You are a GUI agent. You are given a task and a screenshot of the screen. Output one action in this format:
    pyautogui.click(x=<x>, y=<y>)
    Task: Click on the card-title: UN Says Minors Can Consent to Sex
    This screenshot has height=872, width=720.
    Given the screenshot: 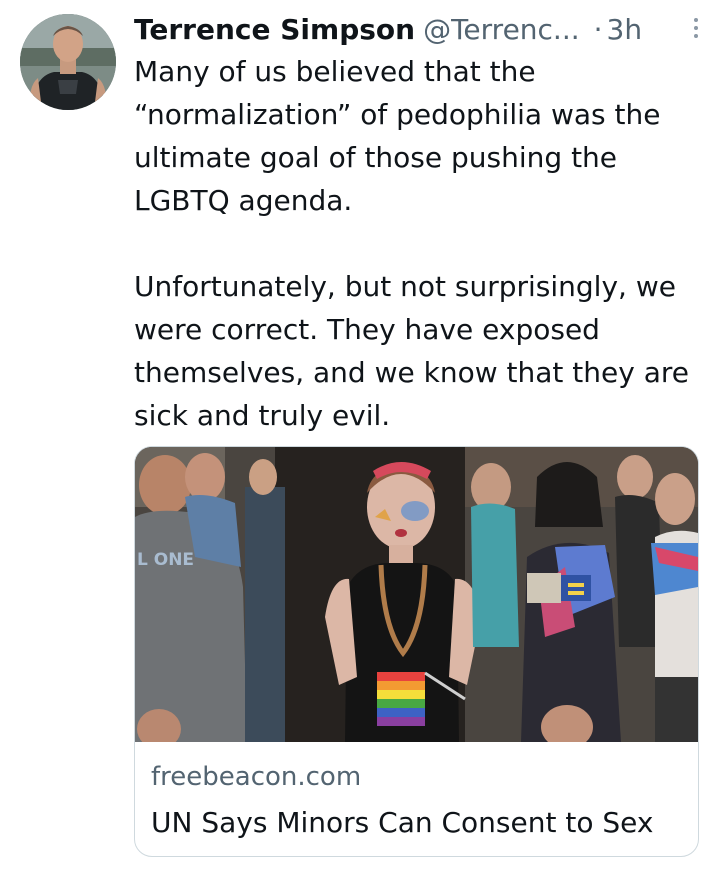 What is the action you would take?
    pyautogui.click(x=421, y=823)
    